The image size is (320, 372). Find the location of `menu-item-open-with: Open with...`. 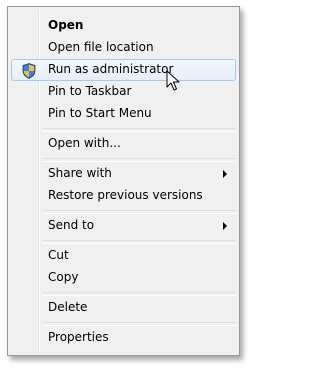

menu-item-open-with: Open with... is located at coordinates (123, 144).